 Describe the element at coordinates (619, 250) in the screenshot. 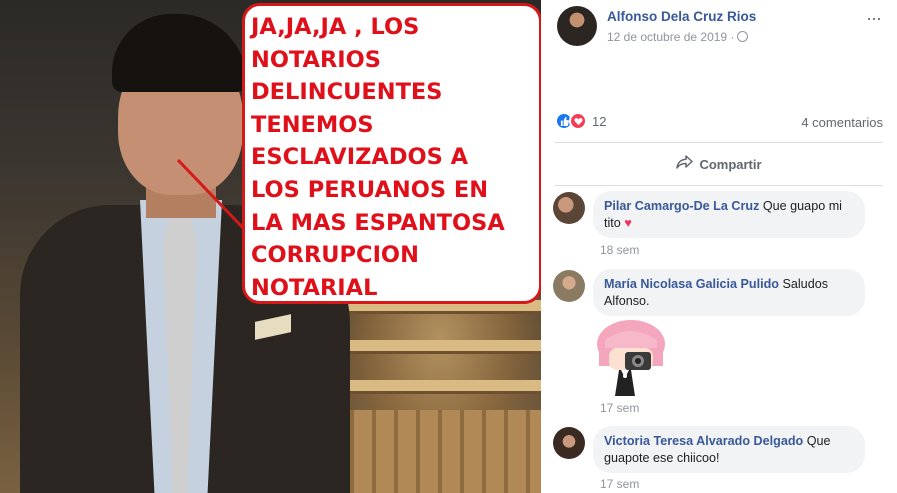

I see `comment-timestamp: 18 sem` at that location.